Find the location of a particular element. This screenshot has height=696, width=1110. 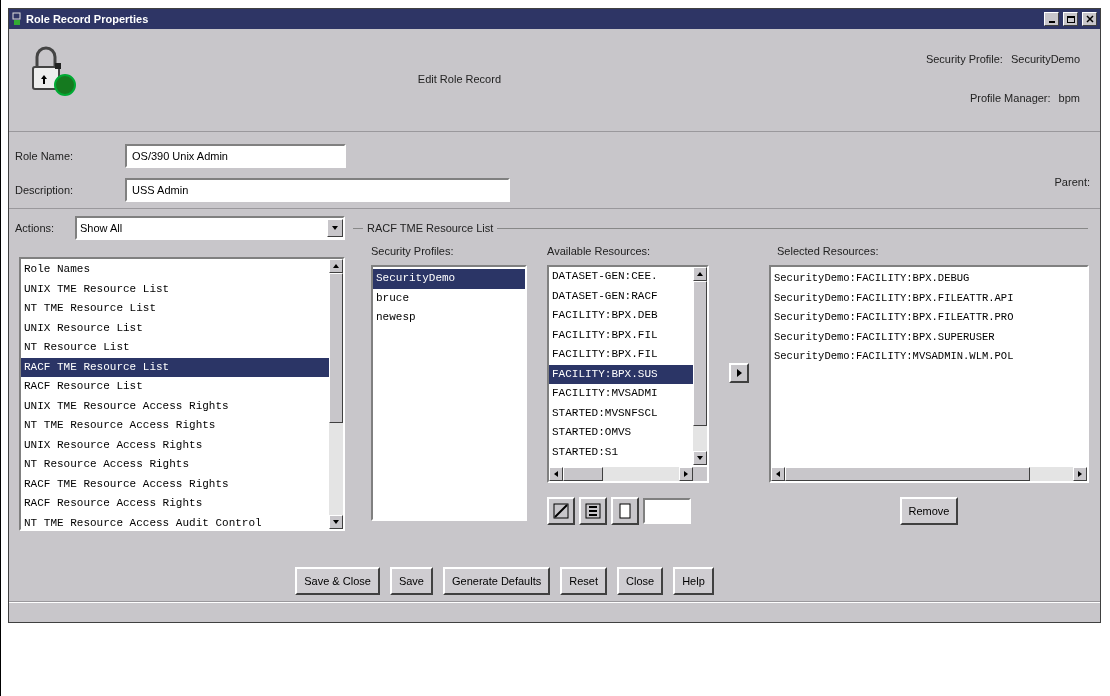

role-name-field: OS/390 Unix Admin is located at coordinates (235, 156).